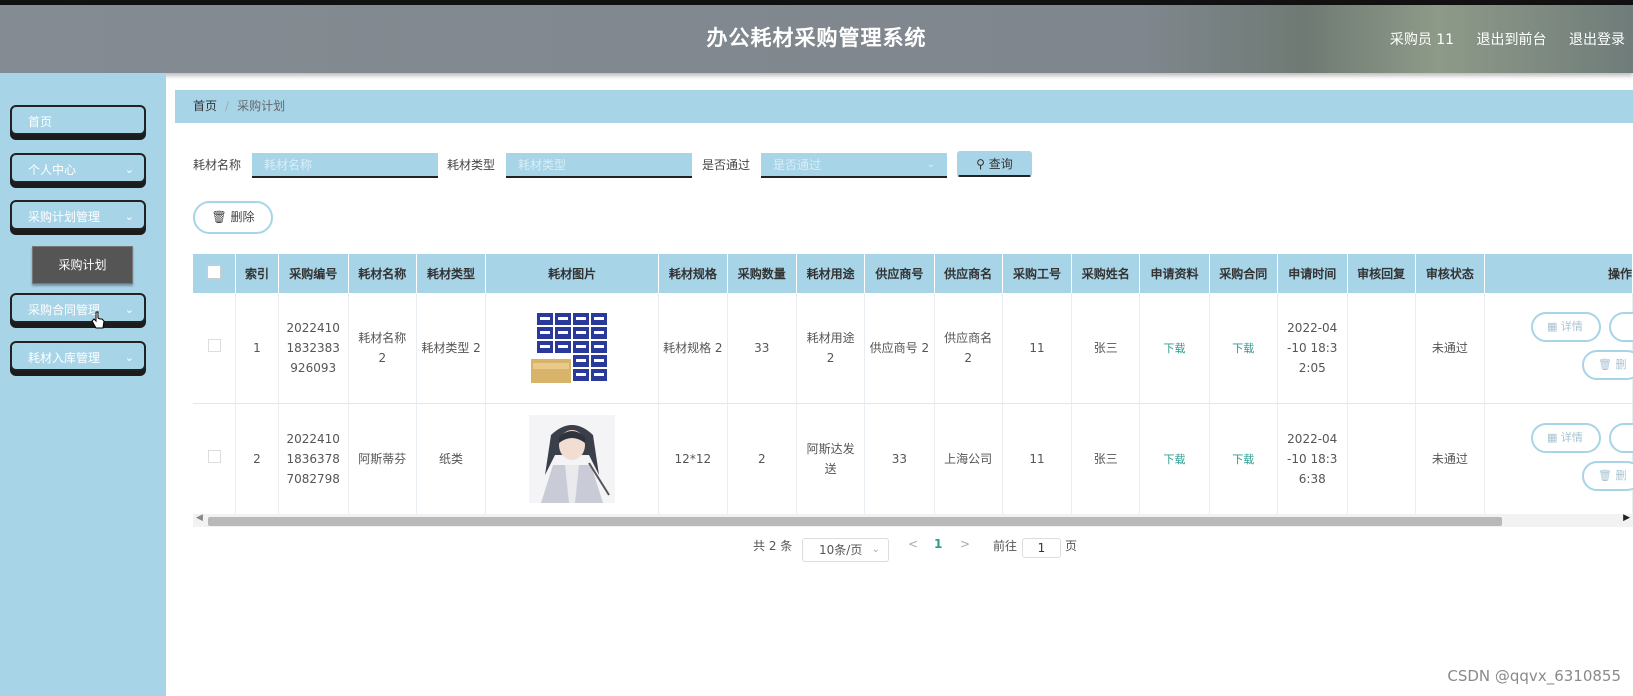 Image resolution: width=1633 pixels, height=696 pixels. Describe the element at coordinates (261, 106) in the screenshot. I see `breadcrumb-current: 采购计划` at that location.